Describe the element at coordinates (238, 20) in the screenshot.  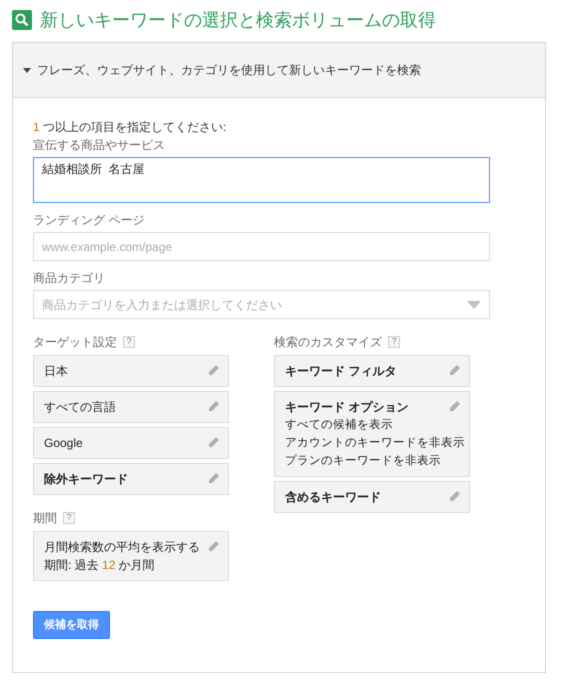
I see `page-title: 新しいキーワードの選択と検索ボリュームの取得` at that location.